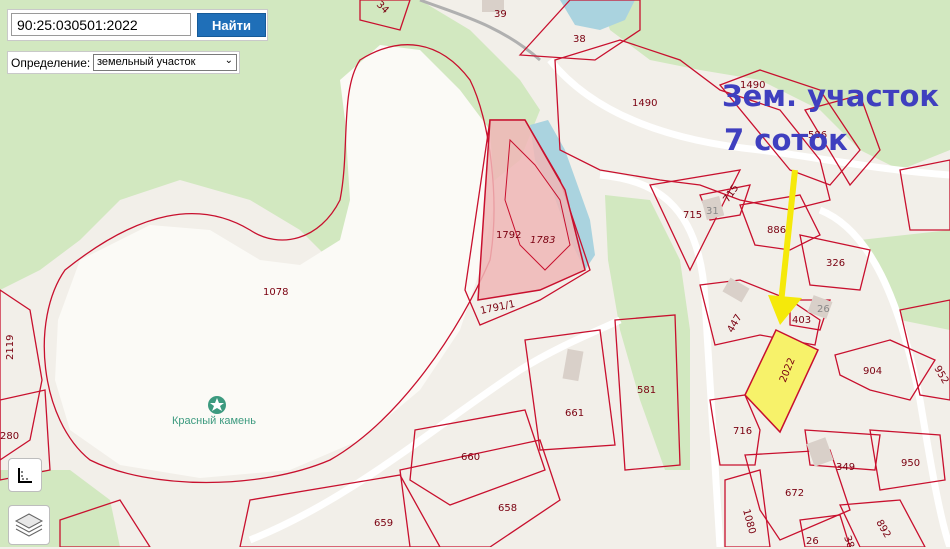 Image resolution: width=950 pixels, height=549 pixels. Describe the element at coordinates (9, 436) in the screenshot. I see `parcel-label: 280` at that location.